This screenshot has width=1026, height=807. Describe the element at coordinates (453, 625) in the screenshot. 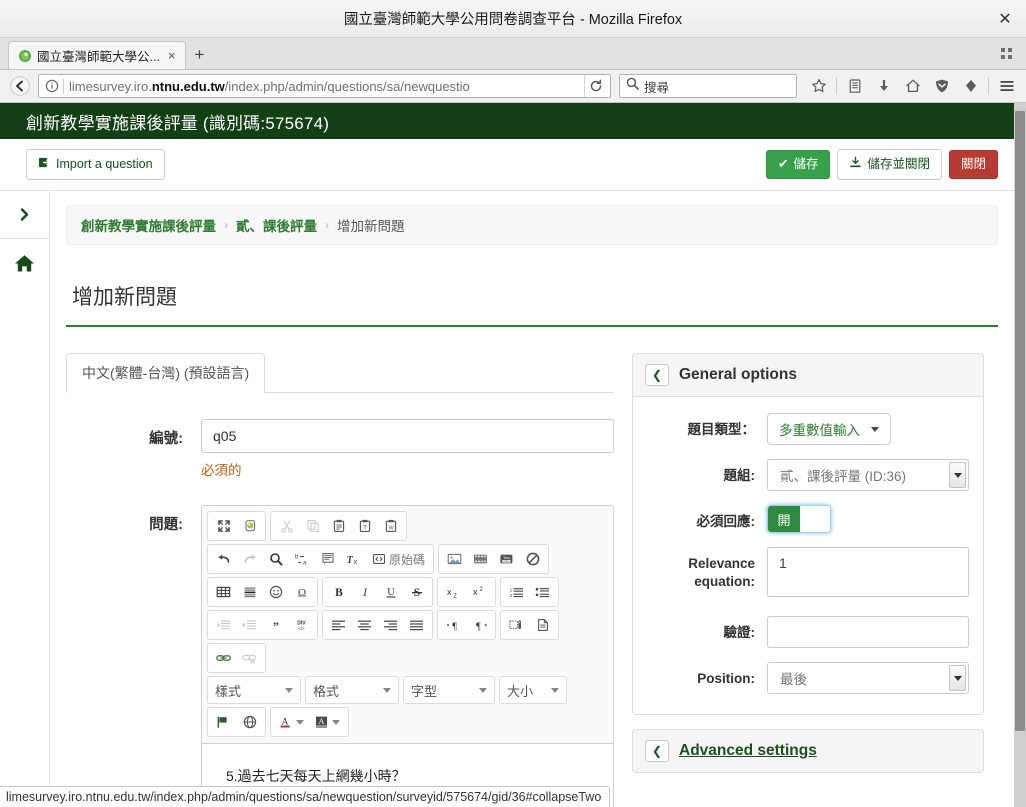

I see `text-direction-ltr-icon: ¶` at that location.